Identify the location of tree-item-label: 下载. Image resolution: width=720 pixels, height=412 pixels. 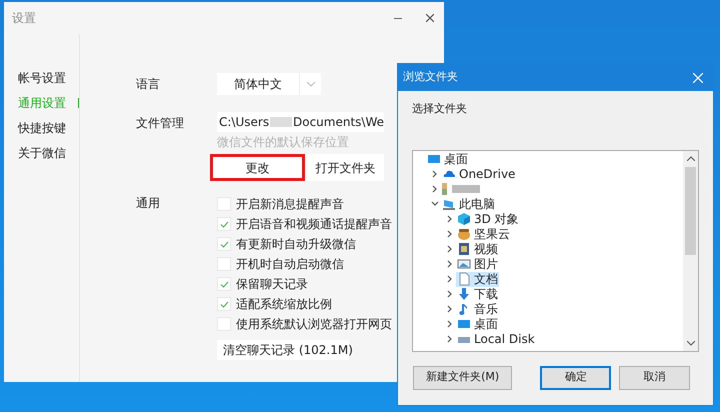
(486, 294).